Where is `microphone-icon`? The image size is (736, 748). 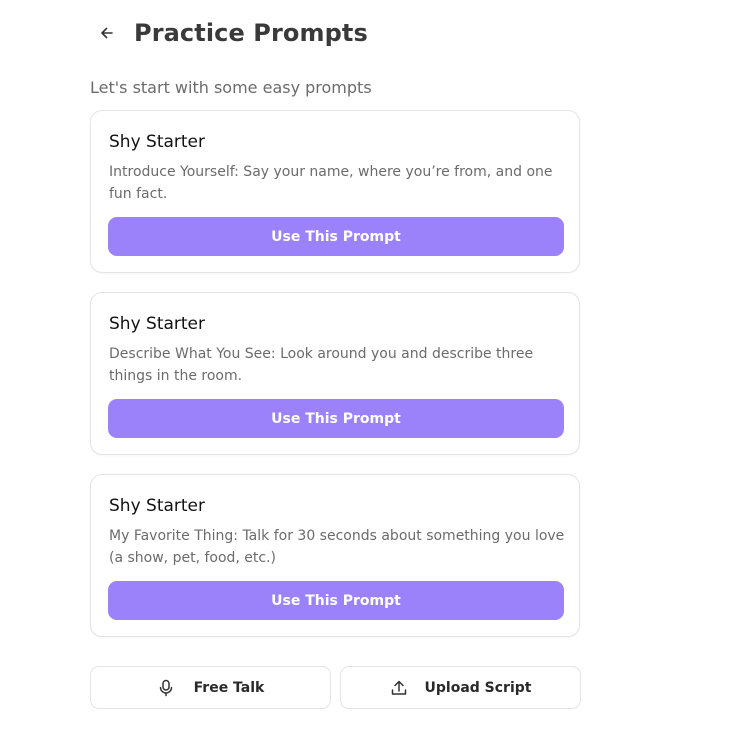
microphone-icon is located at coordinates (166, 688).